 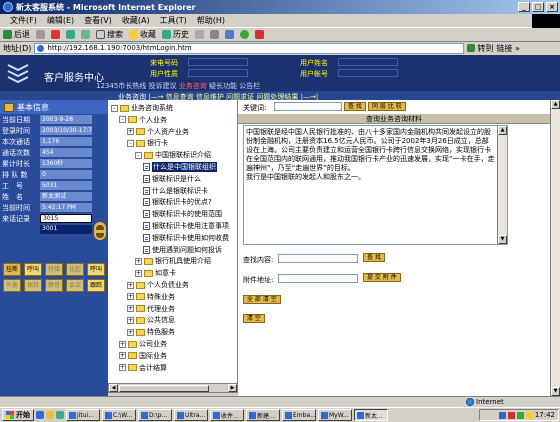 I want to click on network-icon, so click(x=502, y=415).